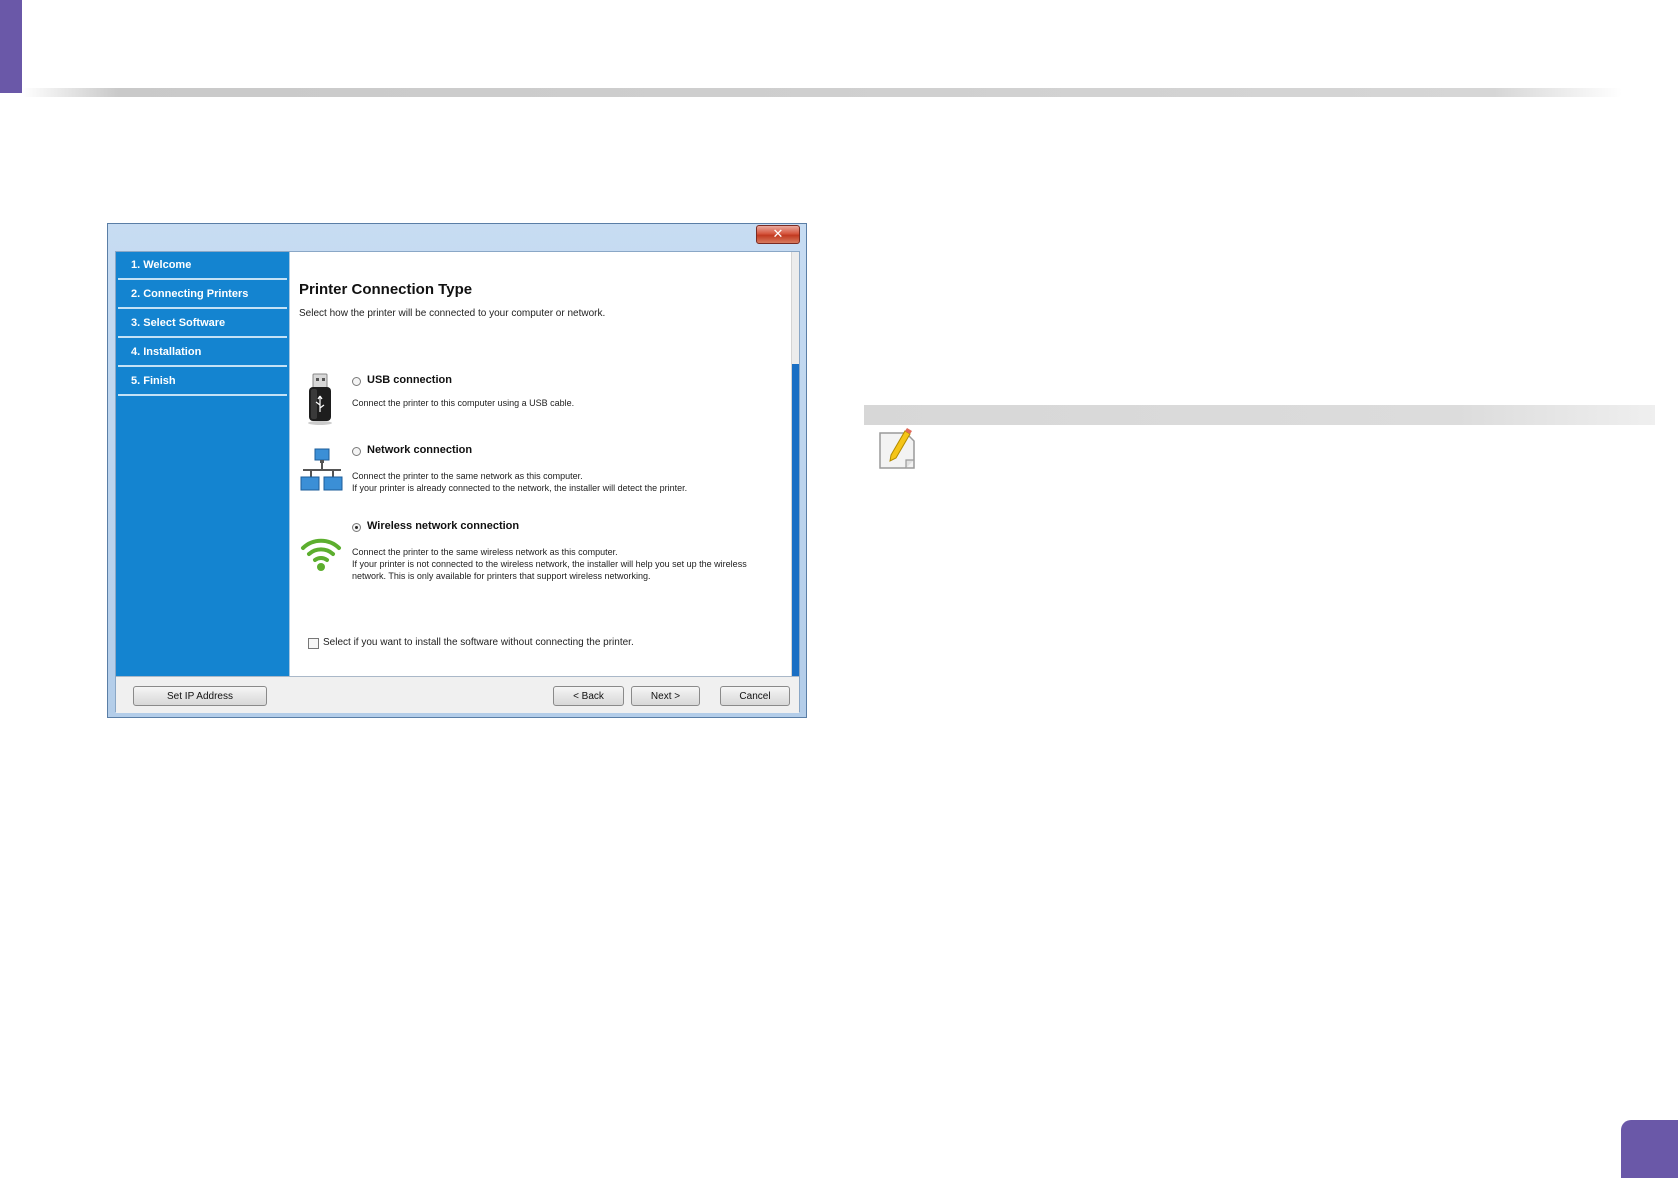 The height and width of the screenshot is (1178, 1678). I want to click on page-number-badge, so click(1649, 1149).